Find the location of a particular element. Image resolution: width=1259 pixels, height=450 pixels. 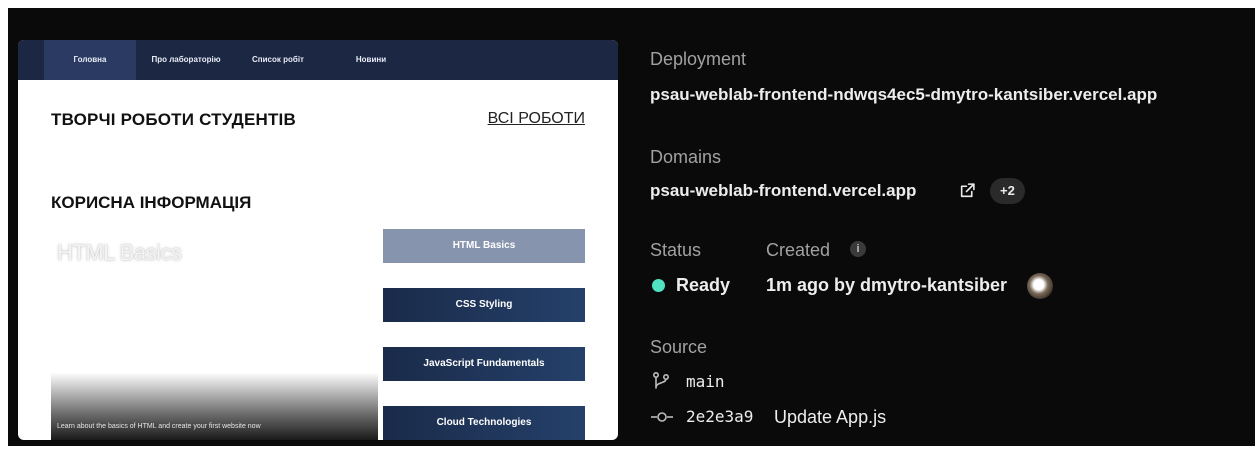

branch-name: main is located at coordinates (705, 381).